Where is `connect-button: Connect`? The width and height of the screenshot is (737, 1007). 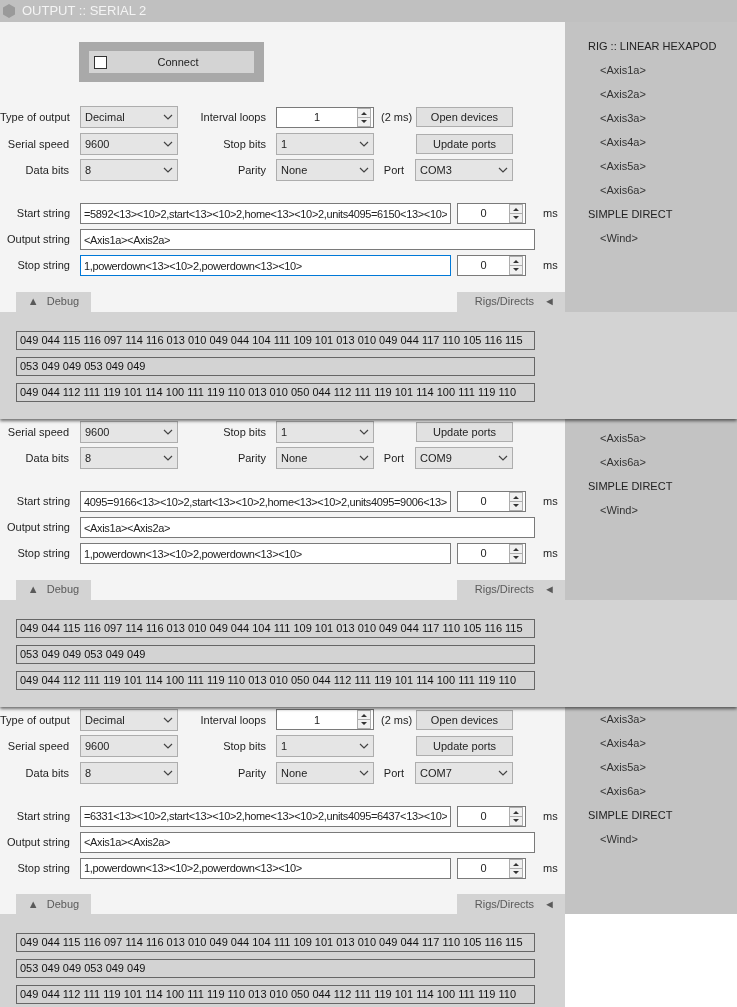 connect-button: Connect is located at coordinates (171, 62).